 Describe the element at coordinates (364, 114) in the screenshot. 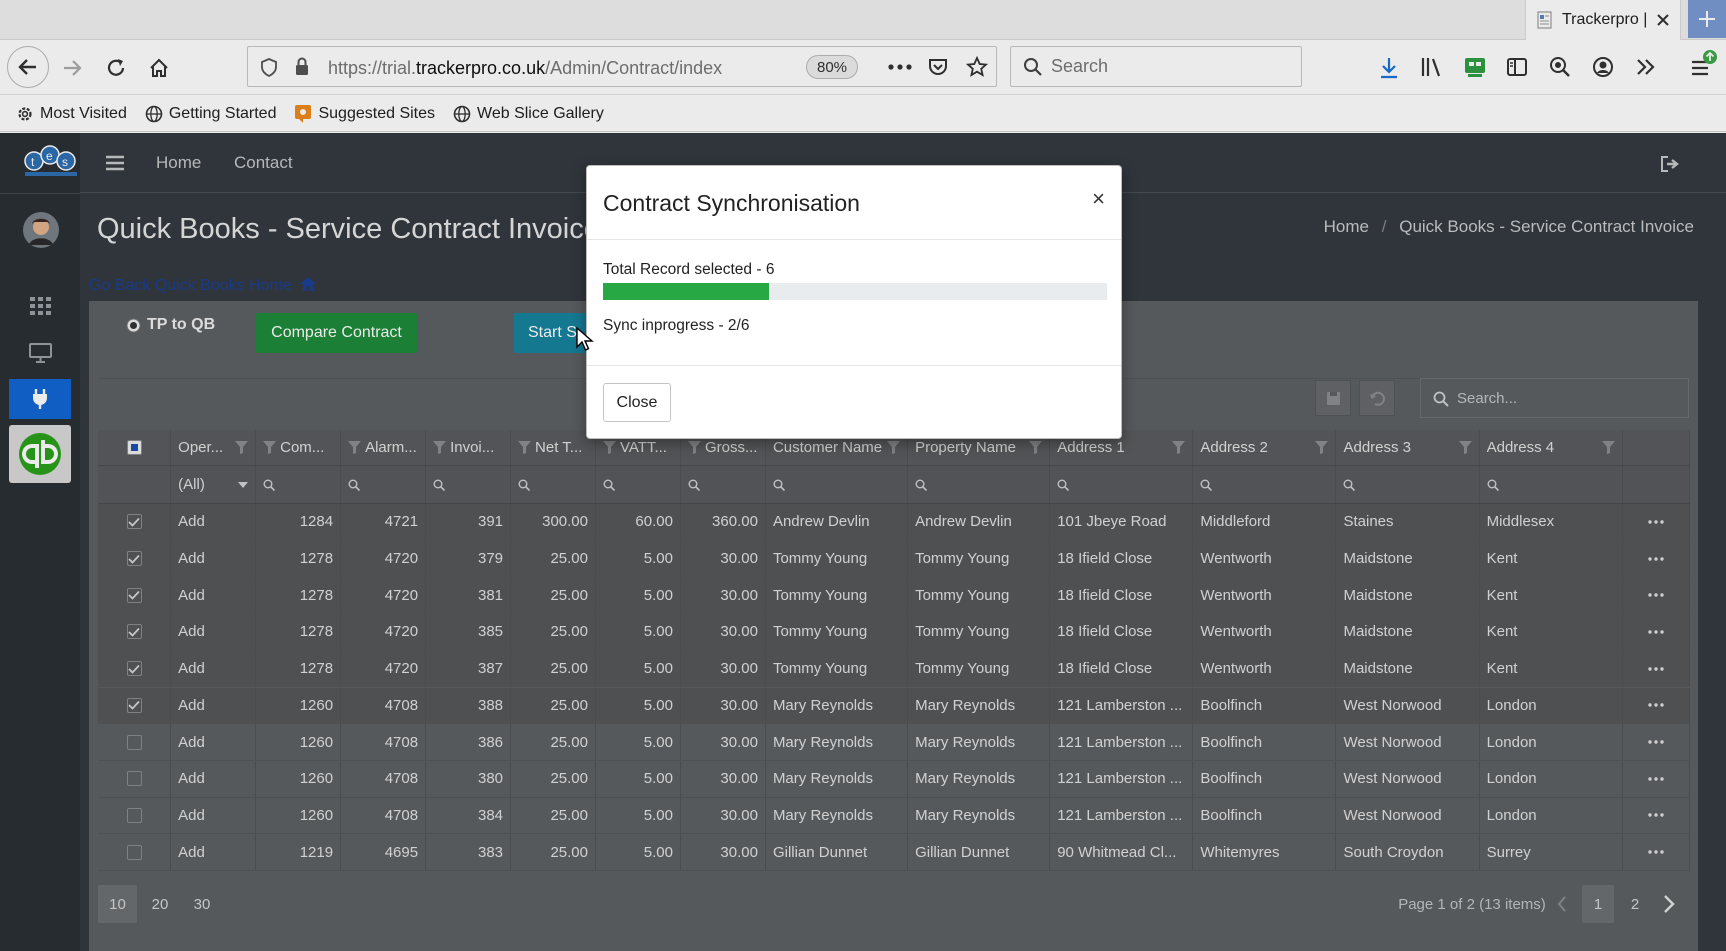

I see `bookmark-suggested-sites: Suggested Sites` at that location.